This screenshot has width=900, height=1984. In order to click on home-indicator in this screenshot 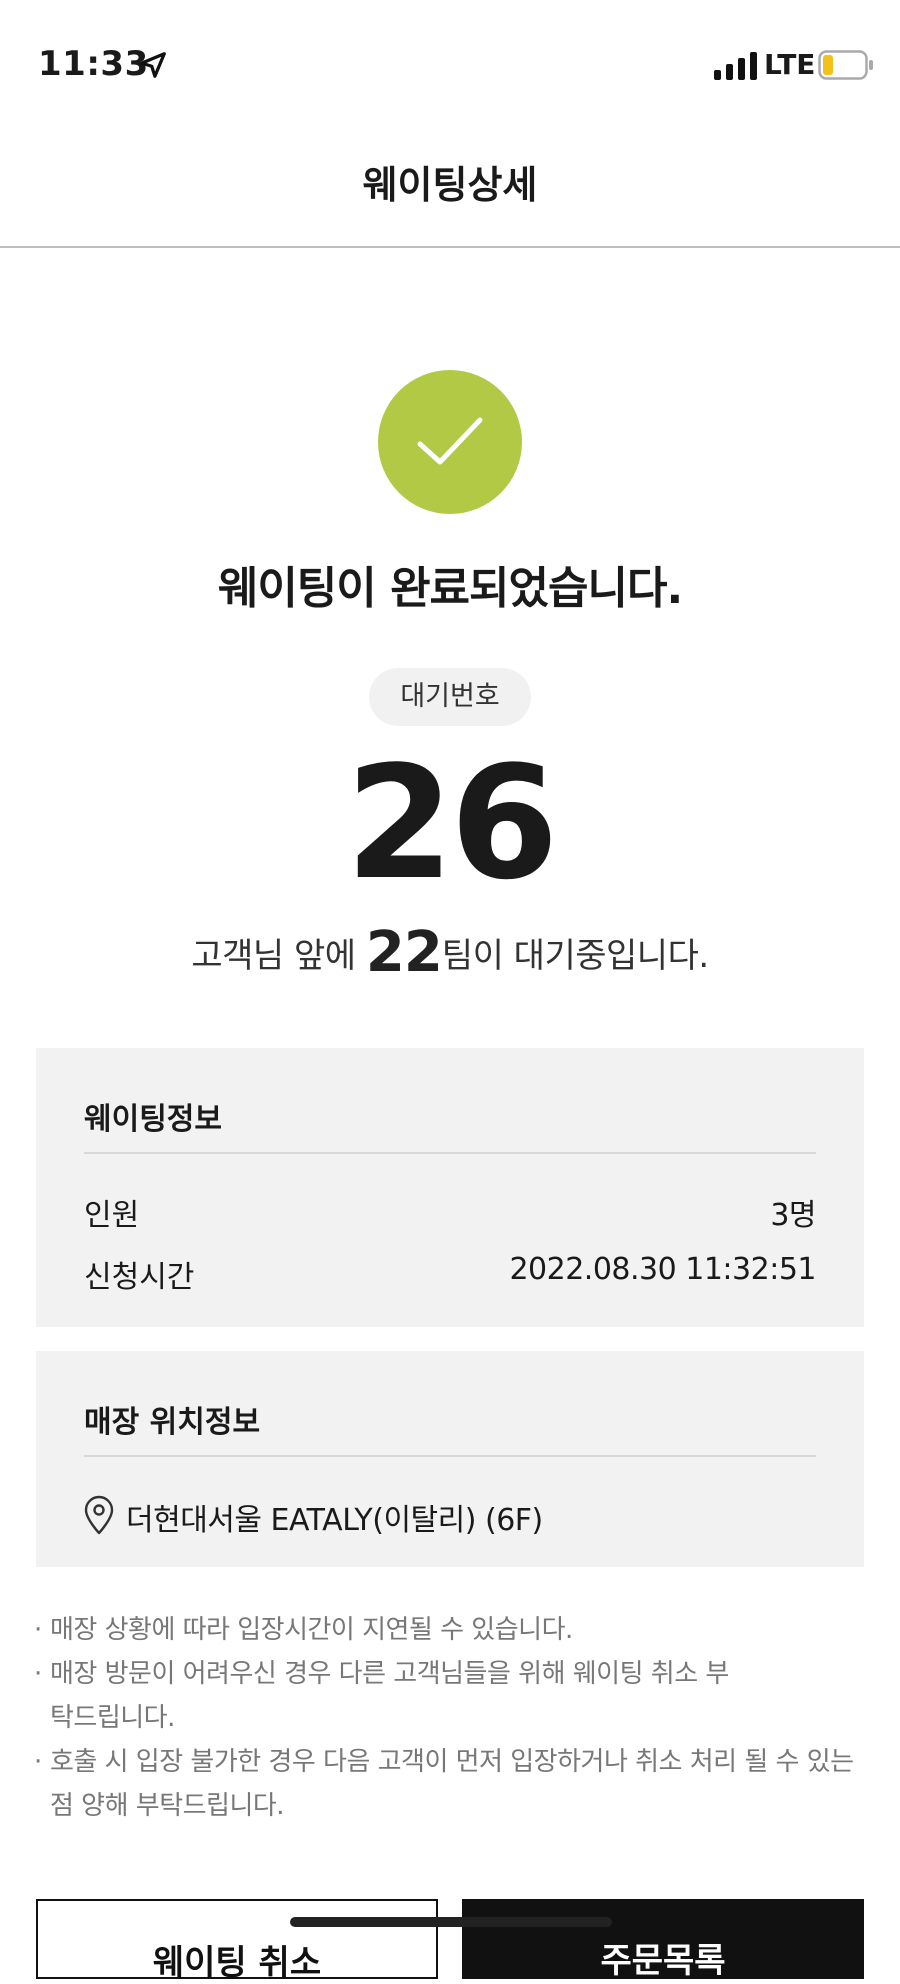, I will do `click(451, 1922)`.